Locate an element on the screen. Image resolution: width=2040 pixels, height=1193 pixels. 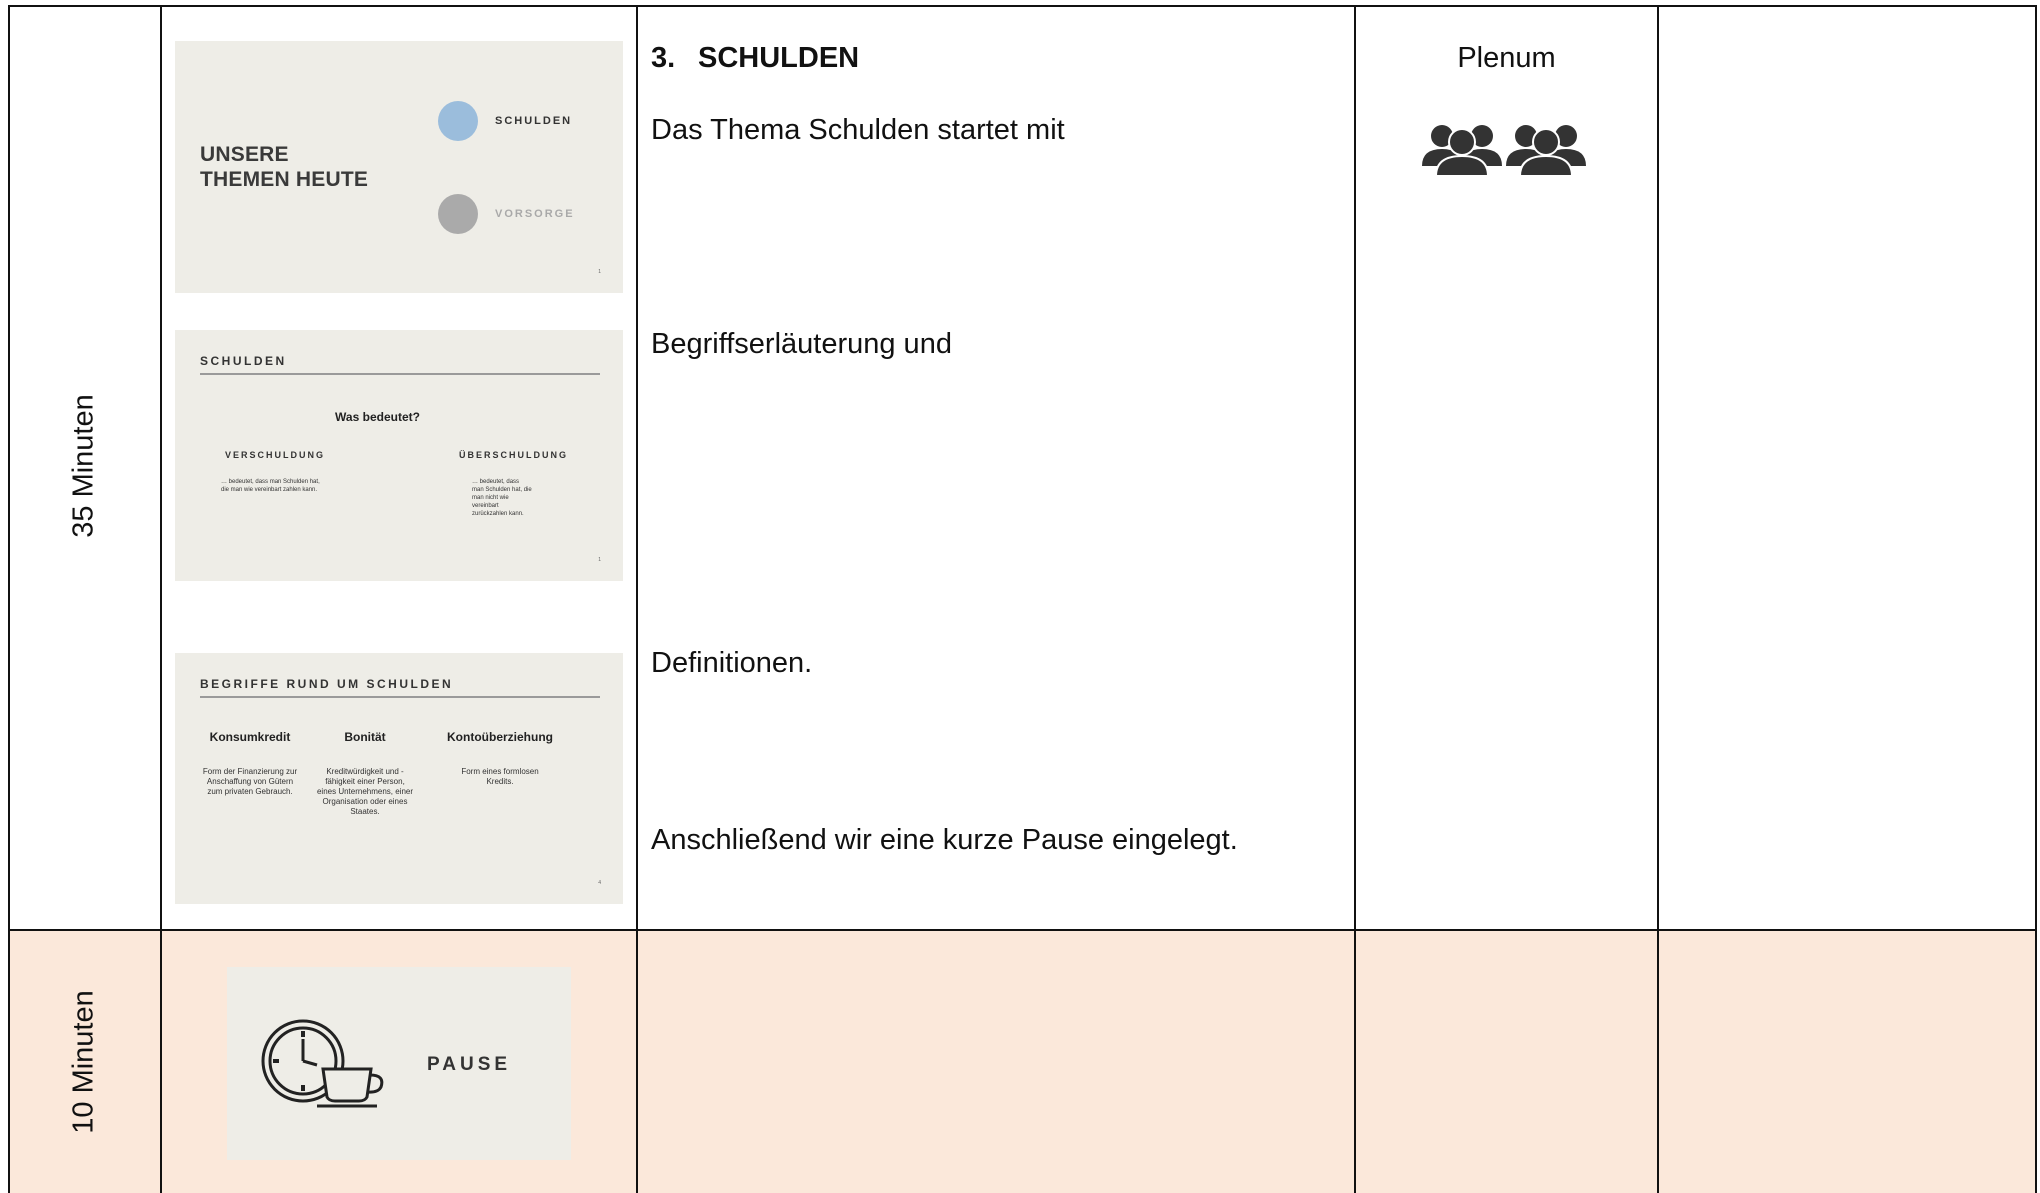
term-kontoueberziehung: Kontoüberziehung is located at coordinates (500, 737).